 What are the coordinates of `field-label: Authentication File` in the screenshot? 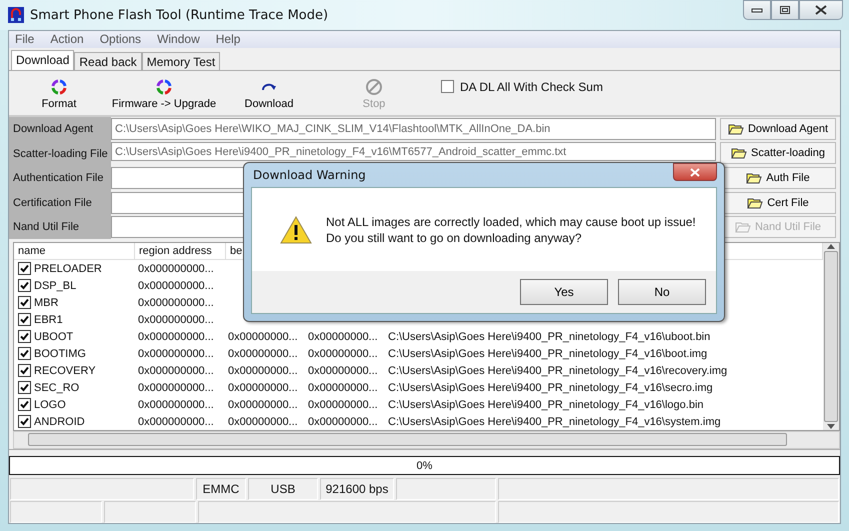 It's located at (60, 178).